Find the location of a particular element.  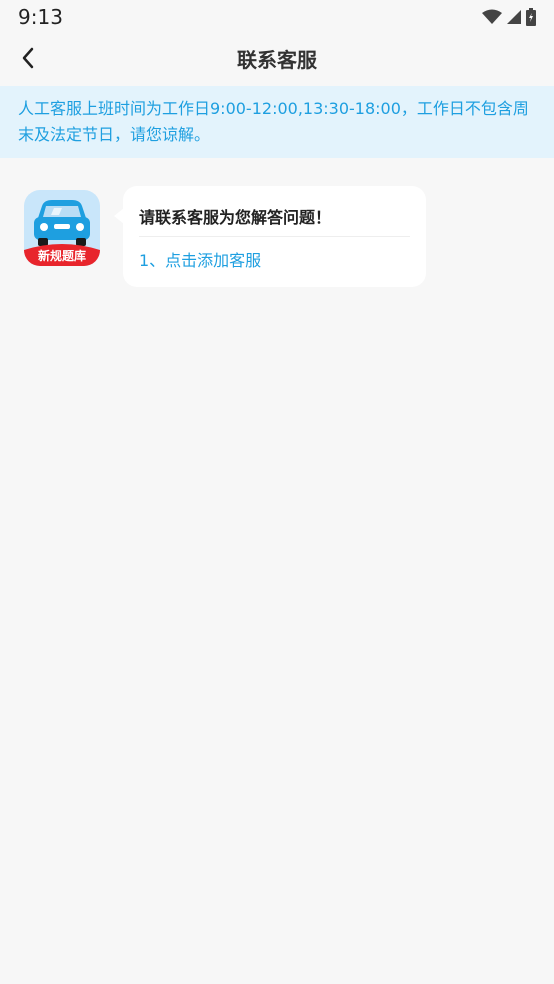

message-bubble: 请联系客服为您解答问题！ 1、点击添加客服 is located at coordinates (270, 236).